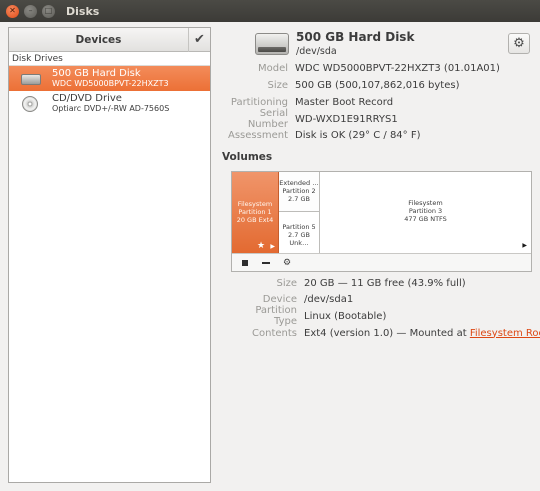 This screenshot has height=491, width=540. I want to click on info-value: 500 GB (500,107,862,016 bytes), so click(377, 85).